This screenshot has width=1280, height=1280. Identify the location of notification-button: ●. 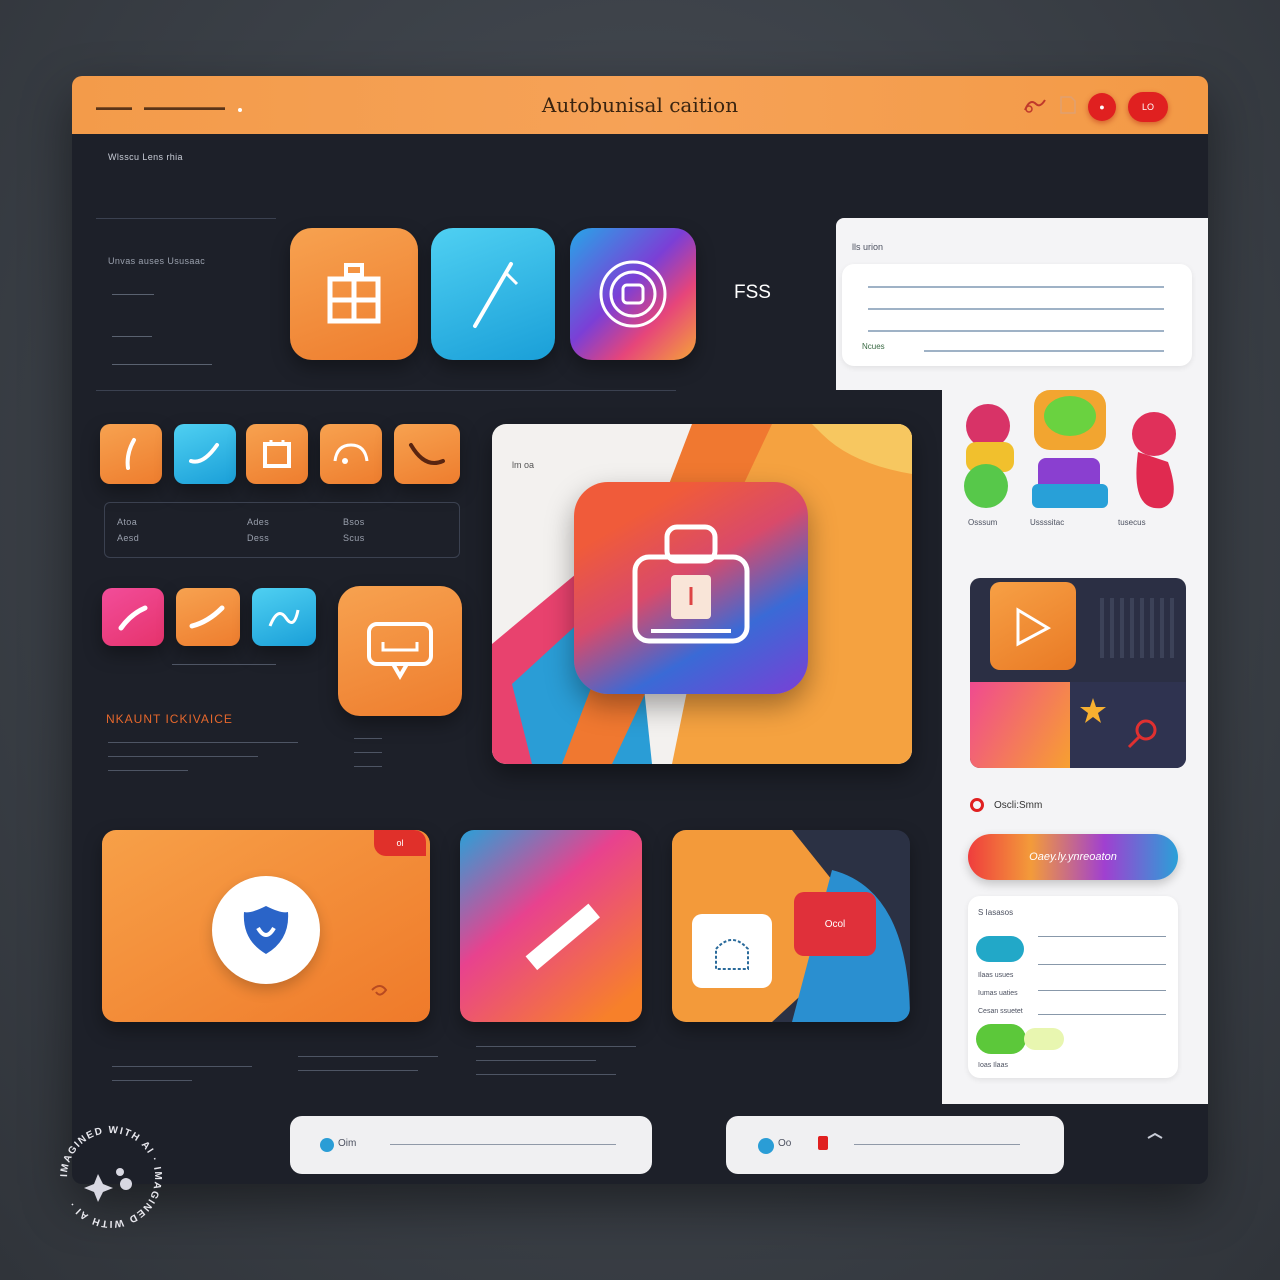
(1102, 107).